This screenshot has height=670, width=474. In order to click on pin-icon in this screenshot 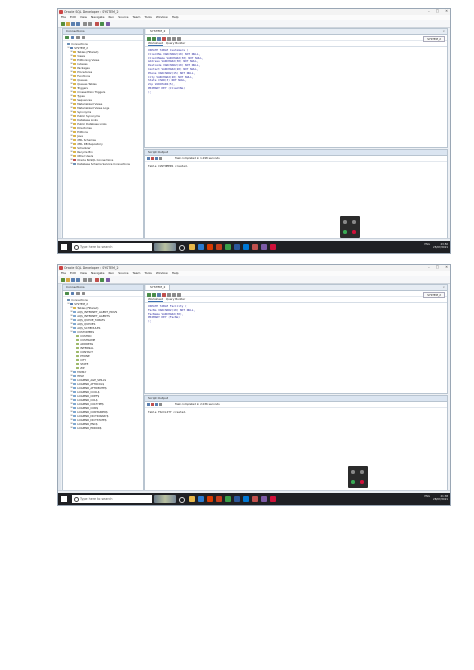, I will do `click(148, 158)`.